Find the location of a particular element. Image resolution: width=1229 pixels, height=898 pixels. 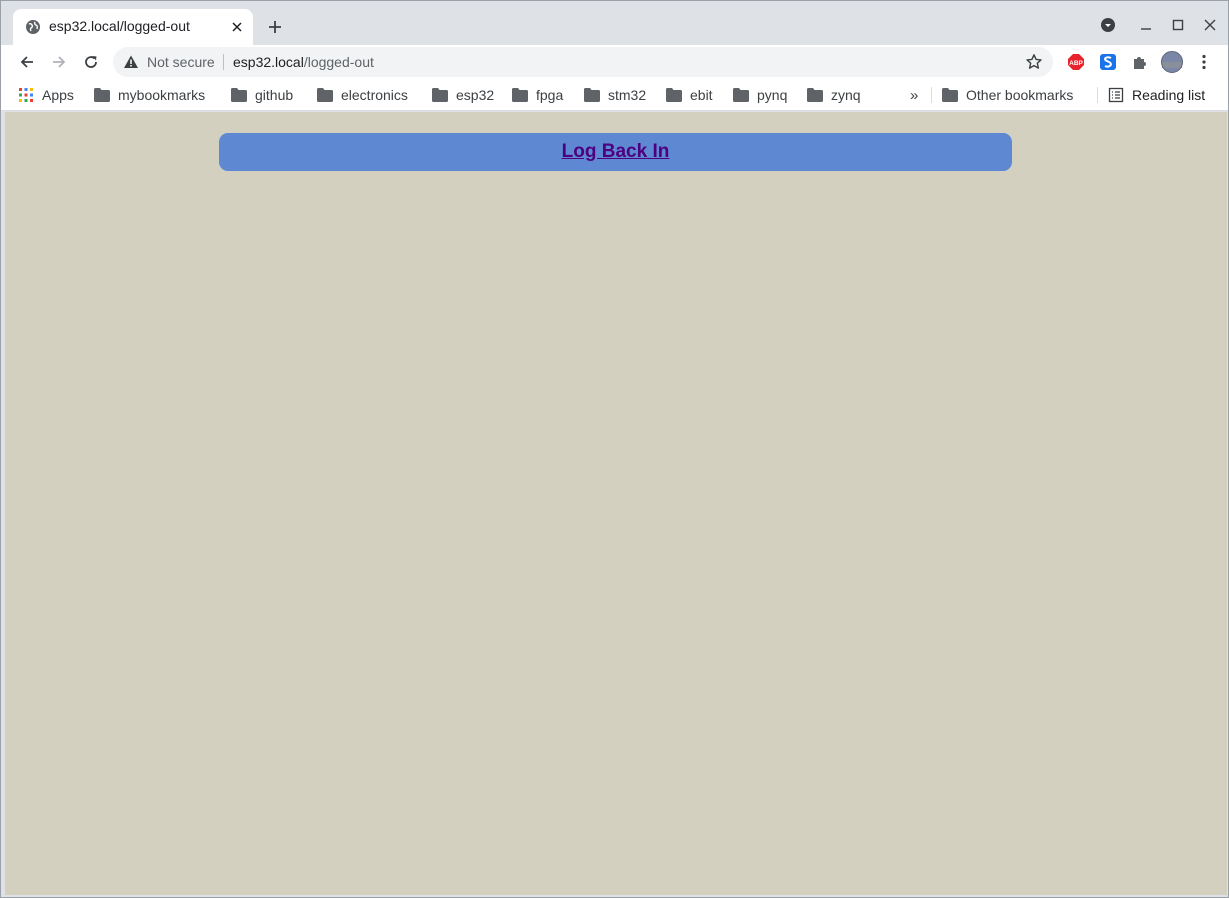

bookmark-folder-electronics: electronics is located at coordinates (362, 95).